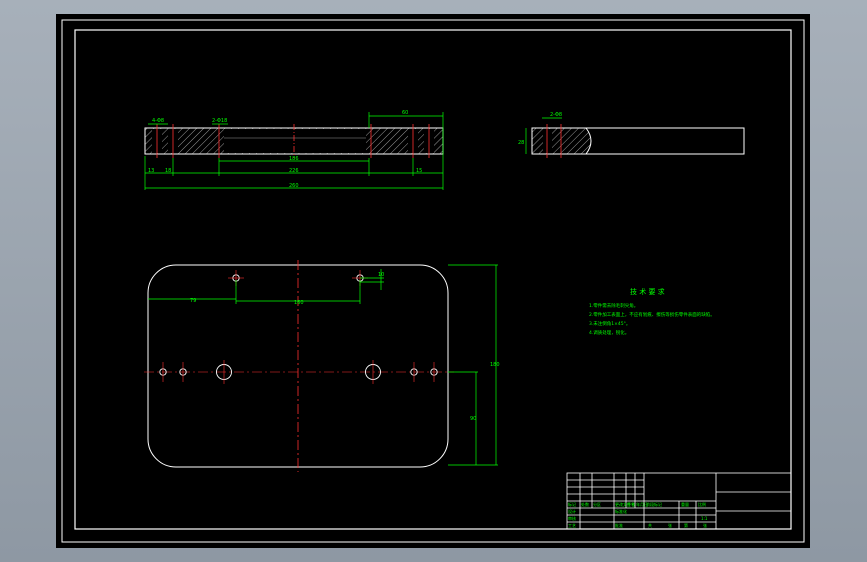 Image resolution: width=867 pixels, height=562 pixels. What do you see at coordinates (631, 135) in the screenshot?
I see `side-view: 2-Φ8 28` at bounding box center [631, 135].